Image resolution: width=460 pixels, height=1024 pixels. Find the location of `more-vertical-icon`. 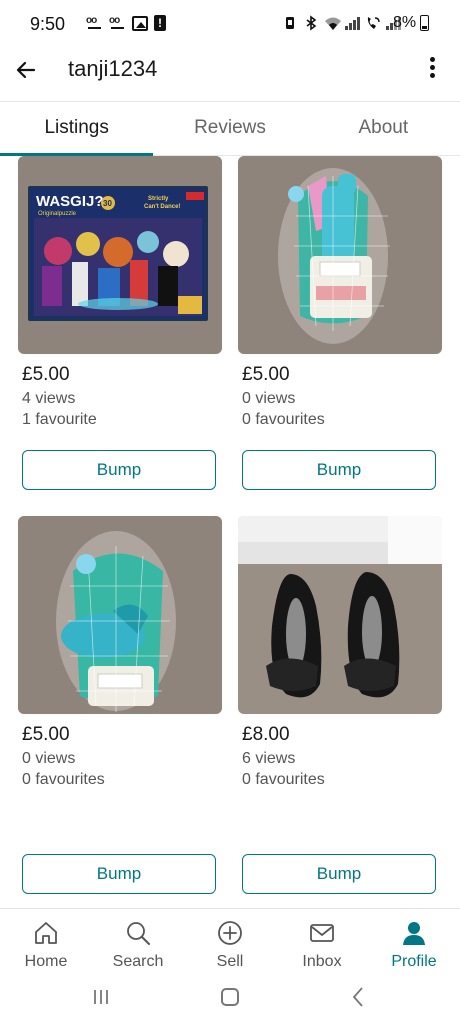

more-vertical-icon is located at coordinates (432, 69).